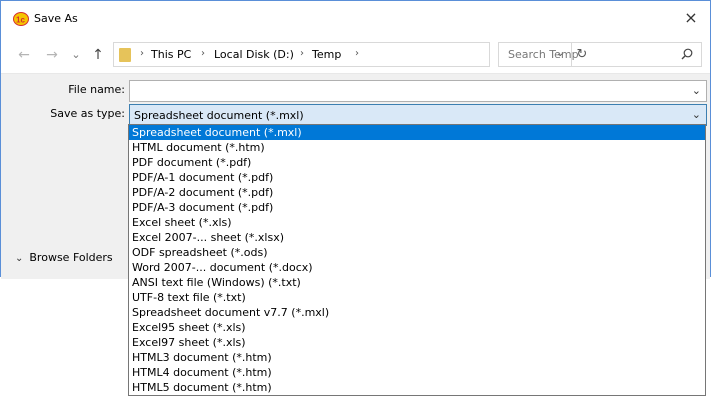 The image size is (715, 402). What do you see at coordinates (219, 115) in the screenshot?
I see `save-as-type-value: Spreadsheet document (*.mxl)` at bounding box center [219, 115].